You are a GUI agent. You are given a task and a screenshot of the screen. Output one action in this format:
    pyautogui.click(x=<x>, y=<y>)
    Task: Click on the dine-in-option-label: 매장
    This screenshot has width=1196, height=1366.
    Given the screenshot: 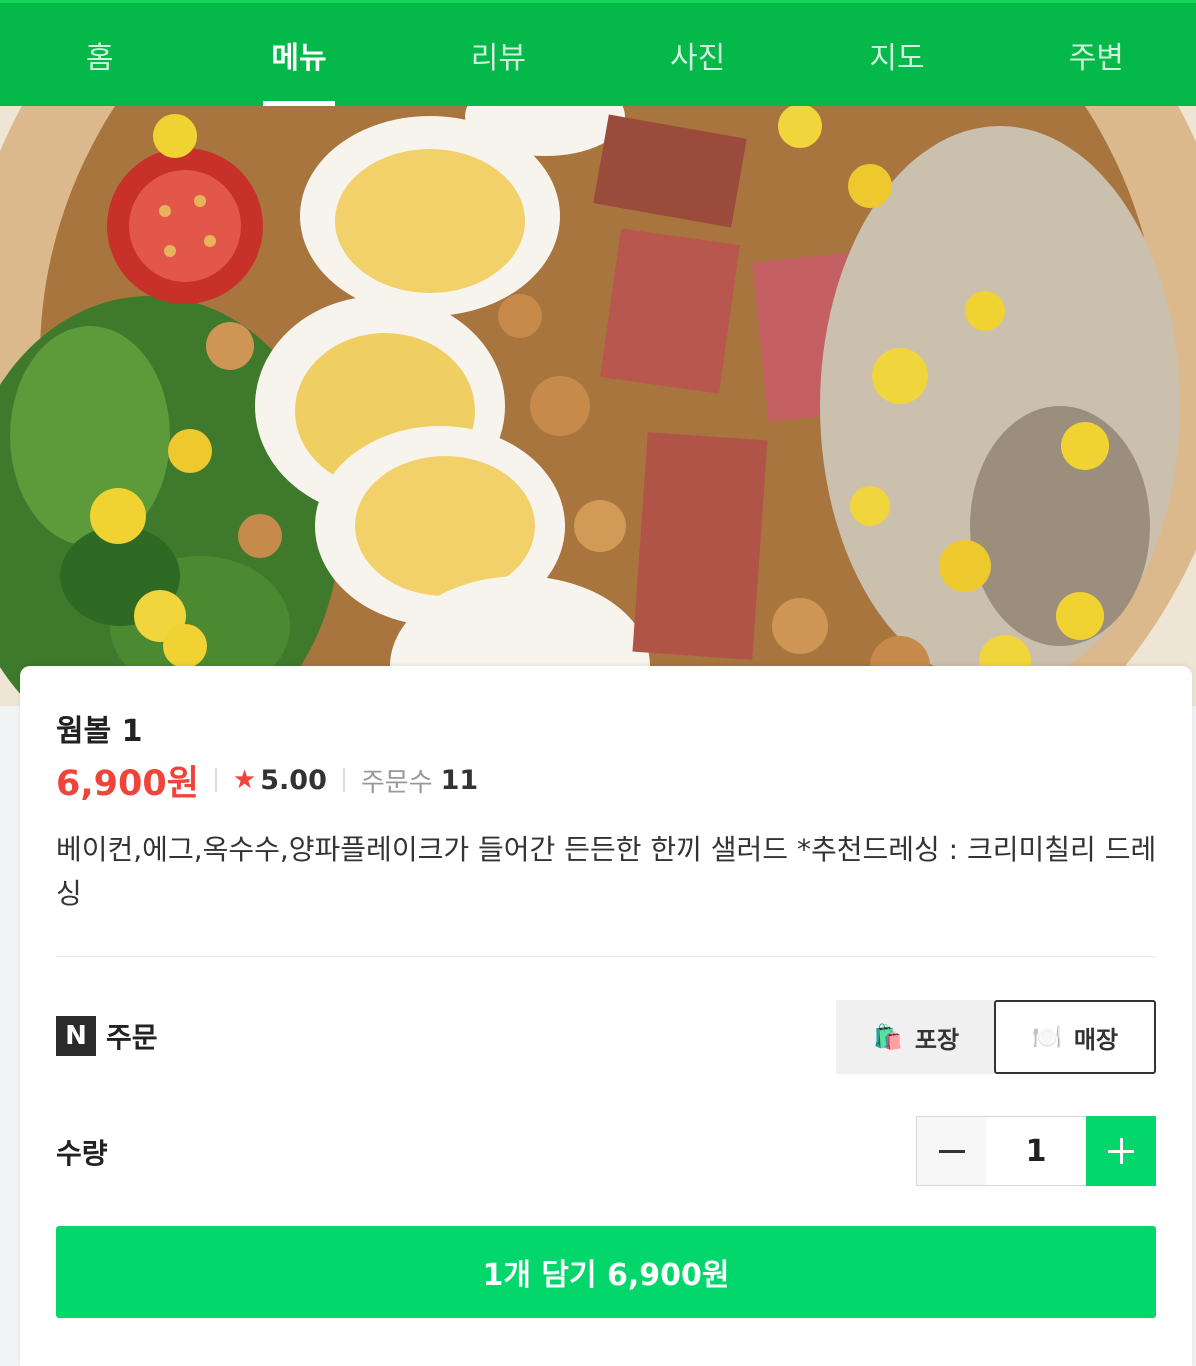 What is the action you would take?
    pyautogui.click(x=1096, y=1039)
    